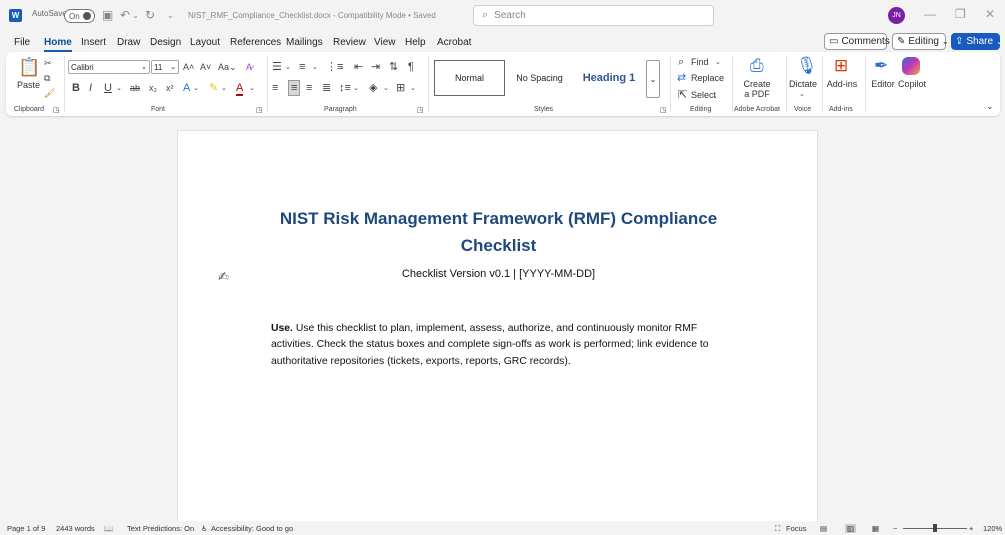 The height and width of the screenshot is (535, 1005). What do you see at coordinates (275, 88) in the screenshot?
I see `align-left-icon: ≡` at bounding box center [275, 88].